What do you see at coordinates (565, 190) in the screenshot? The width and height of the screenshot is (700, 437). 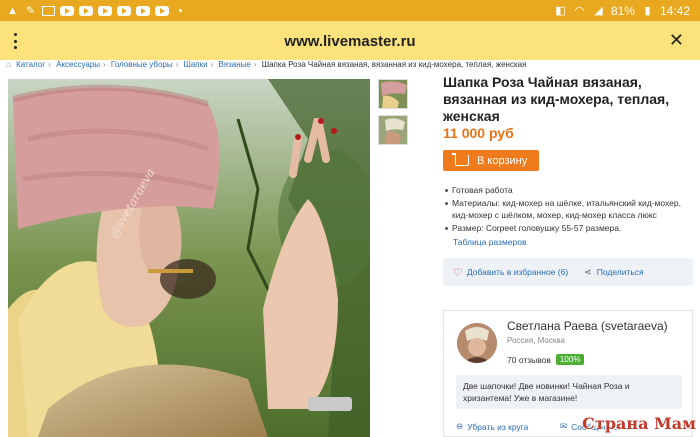 I see `detail-item: Готовая работа` at bounding box center [565, 190].